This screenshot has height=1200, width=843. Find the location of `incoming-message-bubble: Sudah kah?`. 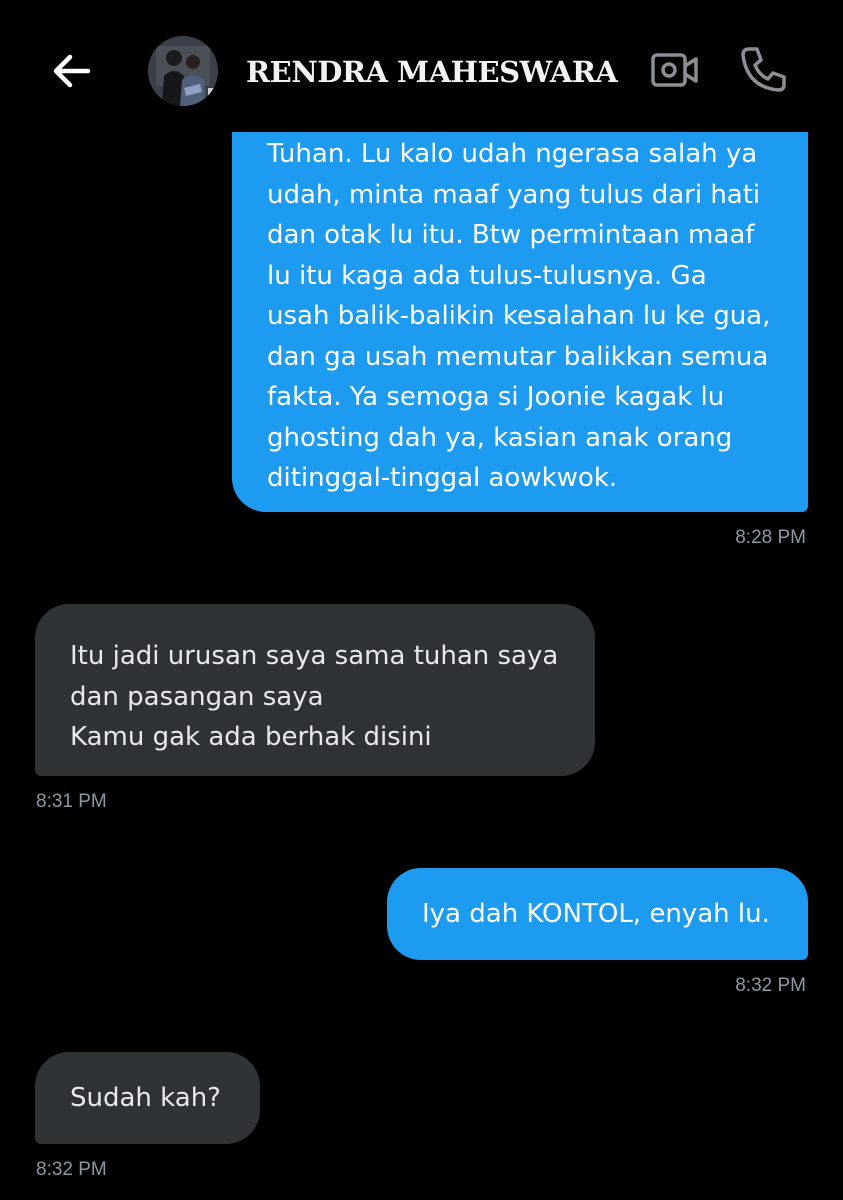

incoming-message-bubble: Sudah kah? is located at coordinates (147, 1098).